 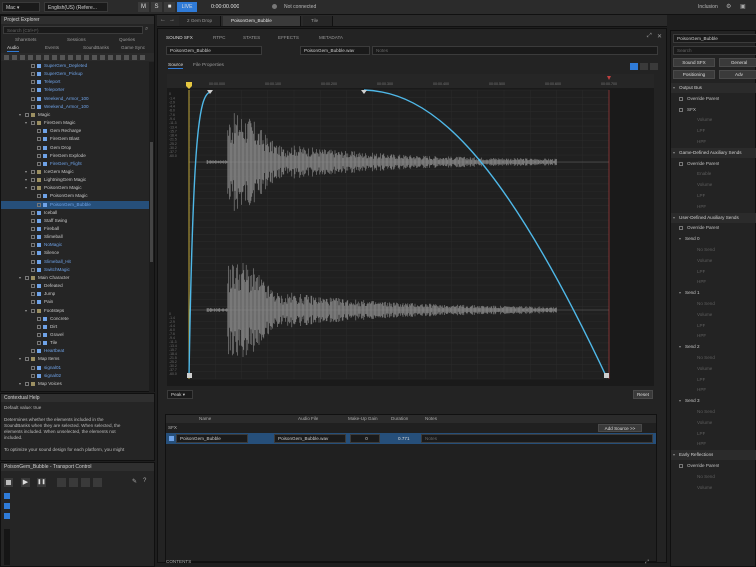 I want to click on right-object-name-field: PoisonGem_Bubble, so click(x=714, y=38).